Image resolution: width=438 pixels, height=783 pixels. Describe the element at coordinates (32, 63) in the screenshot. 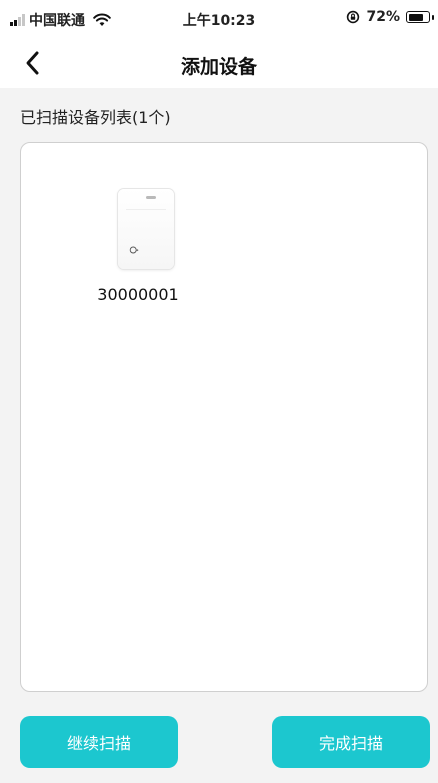

I see `chevron-left-icon` at that location.